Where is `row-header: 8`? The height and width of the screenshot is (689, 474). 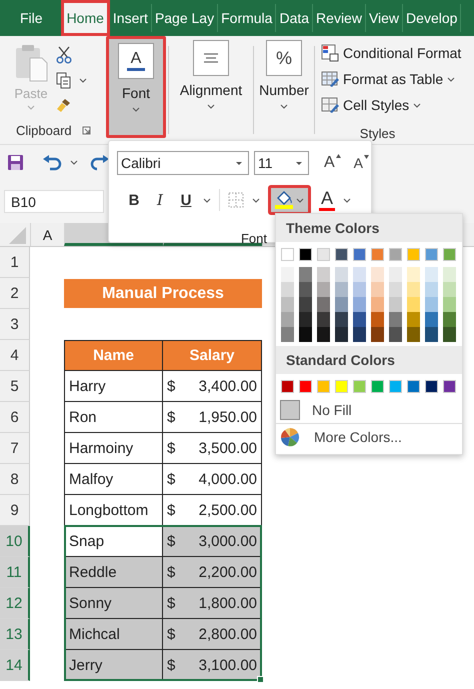 row-header: 8 is located at coordinates (15, 479).